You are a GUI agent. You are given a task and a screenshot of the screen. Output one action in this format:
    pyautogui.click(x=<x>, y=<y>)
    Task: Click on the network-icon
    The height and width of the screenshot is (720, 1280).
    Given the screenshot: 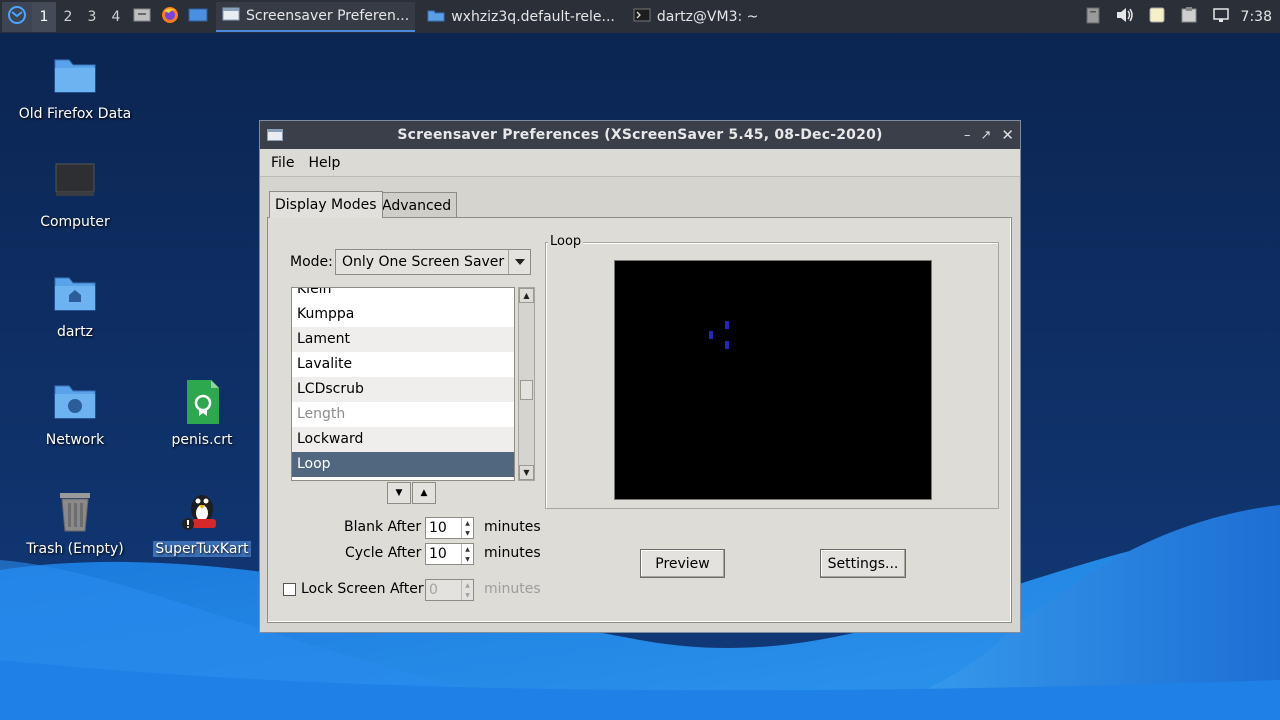 What is the action you would take?
    pyautogui.click(x=1221, y=17)
    